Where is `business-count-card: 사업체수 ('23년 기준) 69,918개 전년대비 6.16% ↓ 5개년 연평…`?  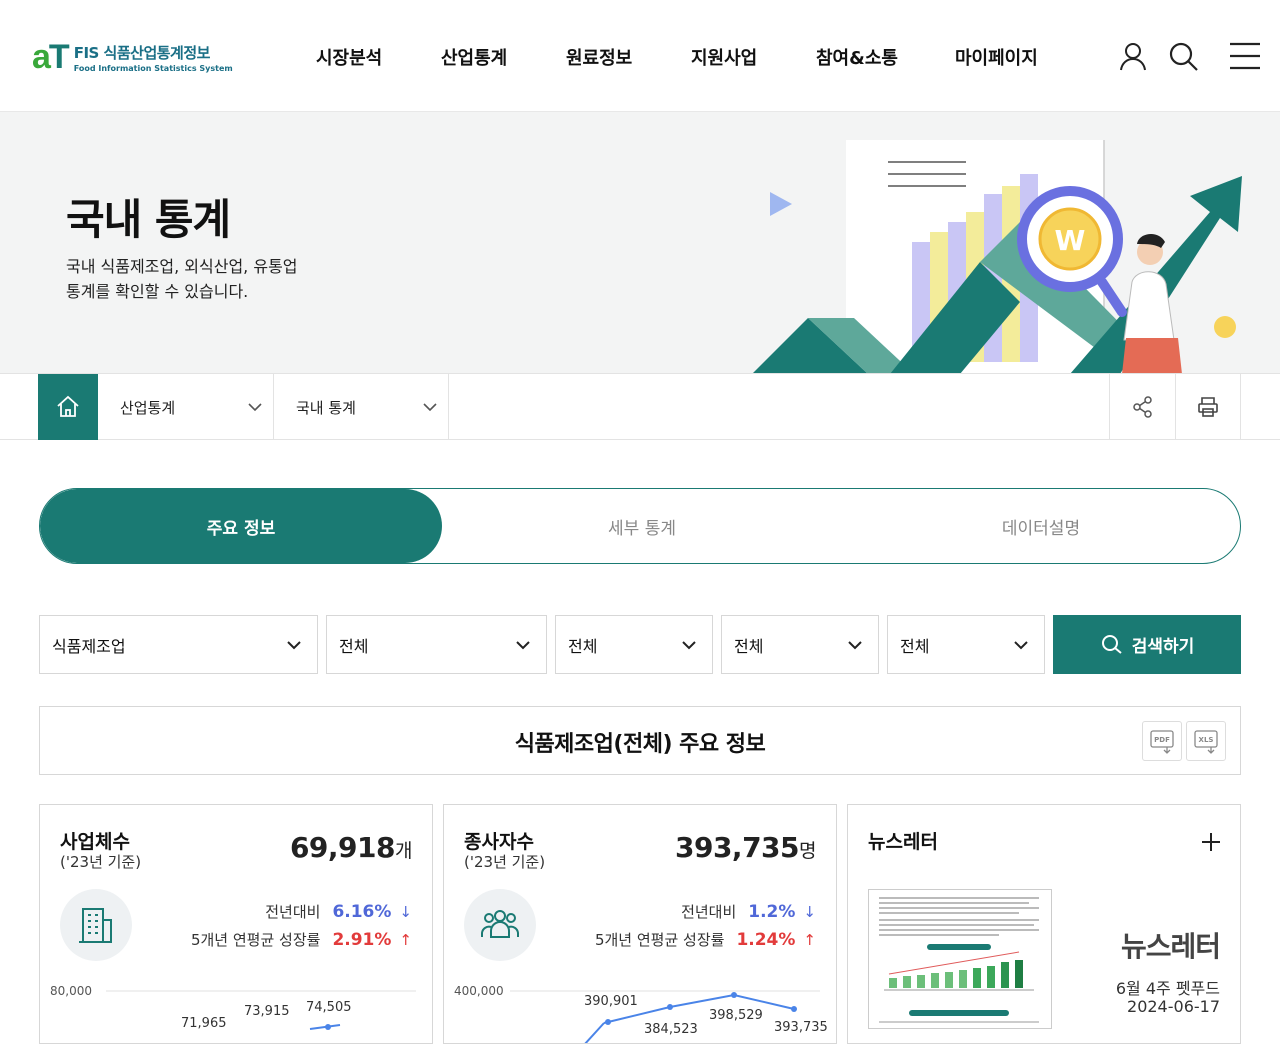
business-count-card: 사업체수 ('23년 기준) 69,918개 전년대비 6.16% ↓ 5개년 연평… is located at coordinates (236, 924).